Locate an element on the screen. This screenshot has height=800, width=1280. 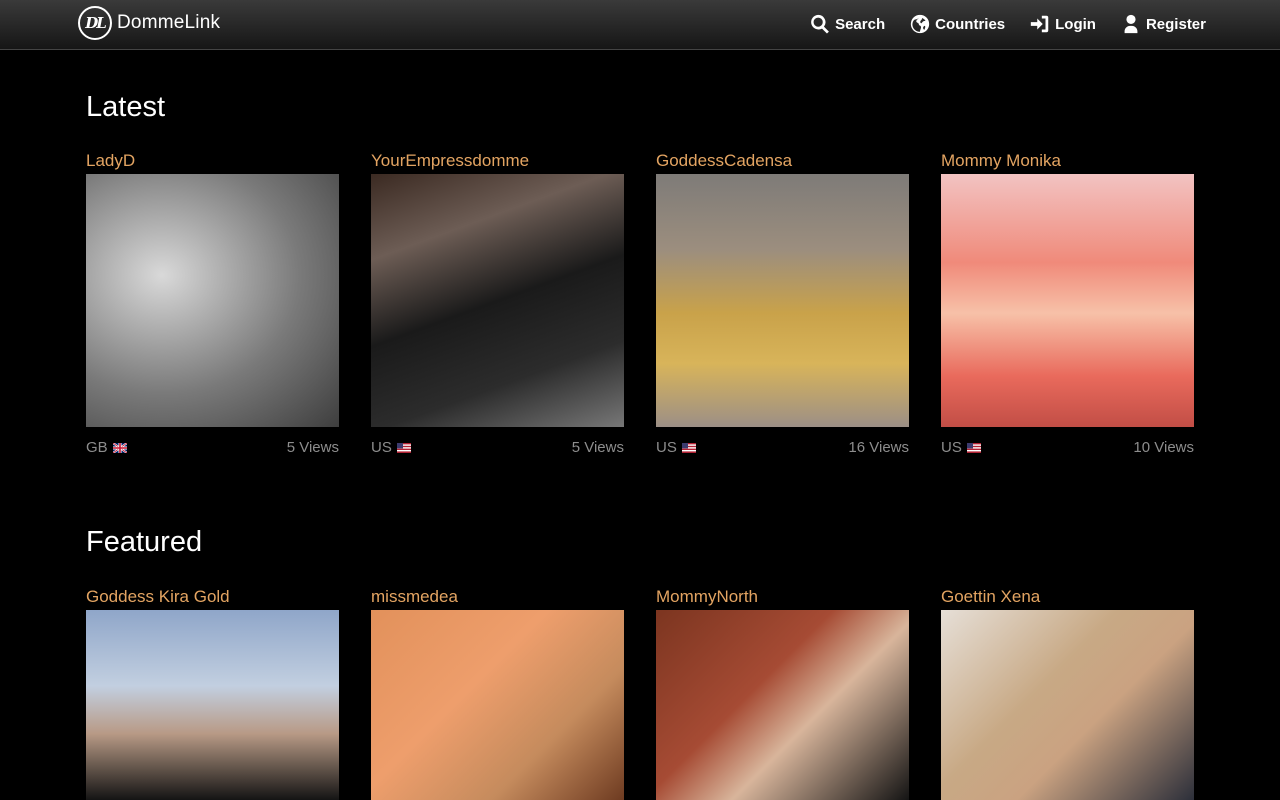
profile-name-link: YourEmpressdomme is located at coordinates (497, 162).